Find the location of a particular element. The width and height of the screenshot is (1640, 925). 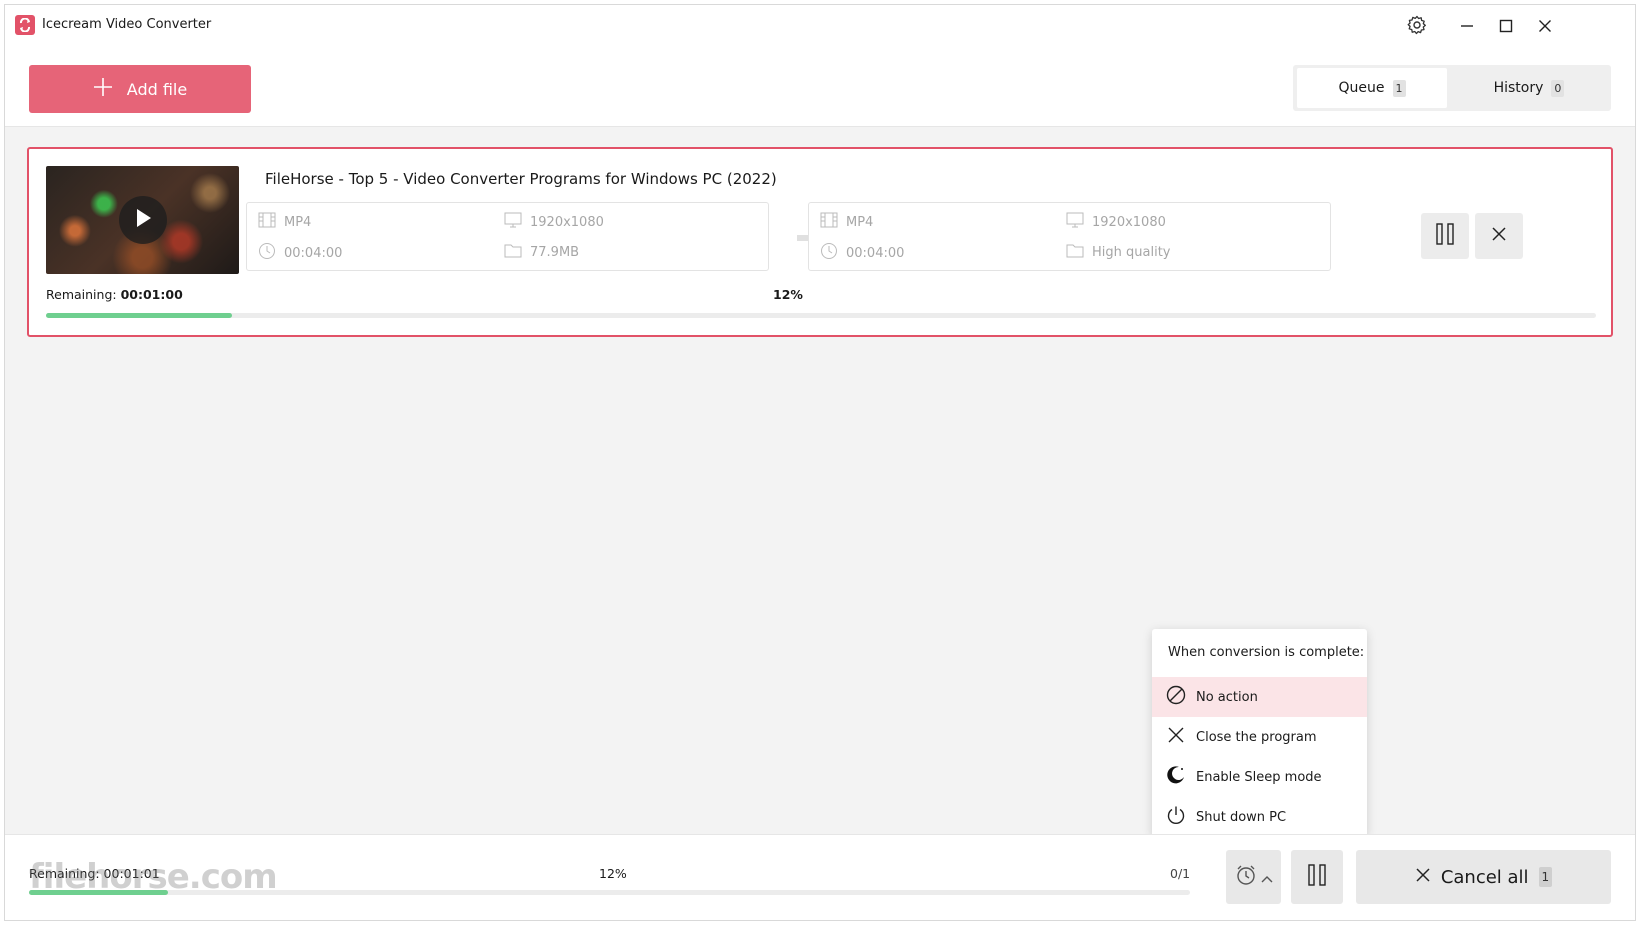

output-resolution: 1920x1080 is located at coordinates (1116, 222).